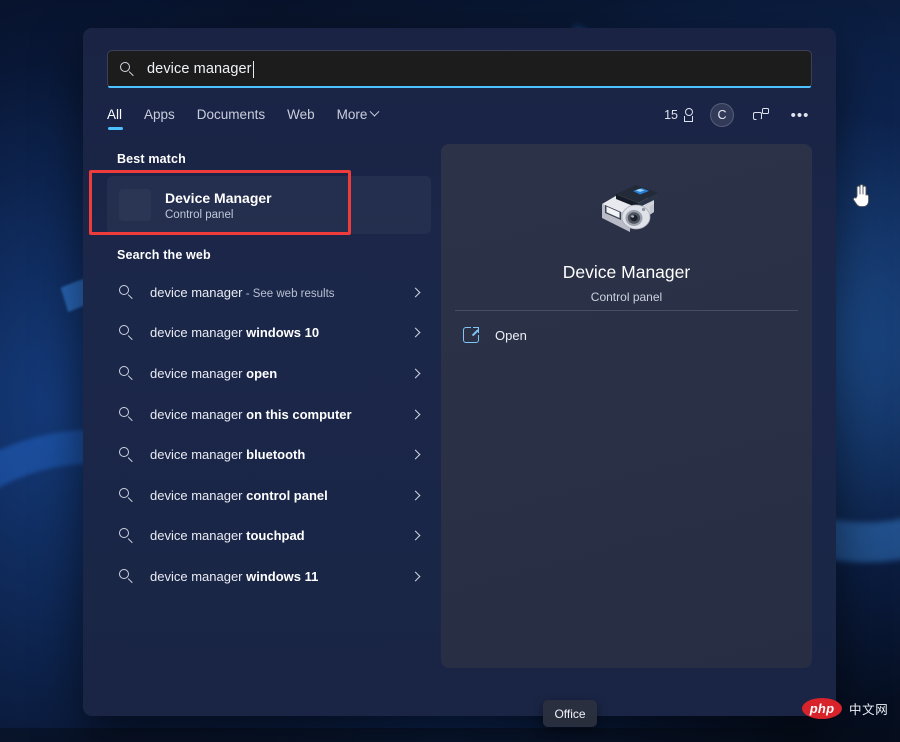 This screenshot has height=742, width=900. Describe the element at coordinates (471, 335) in the screenshot. I see `open-external-icon` at that location.